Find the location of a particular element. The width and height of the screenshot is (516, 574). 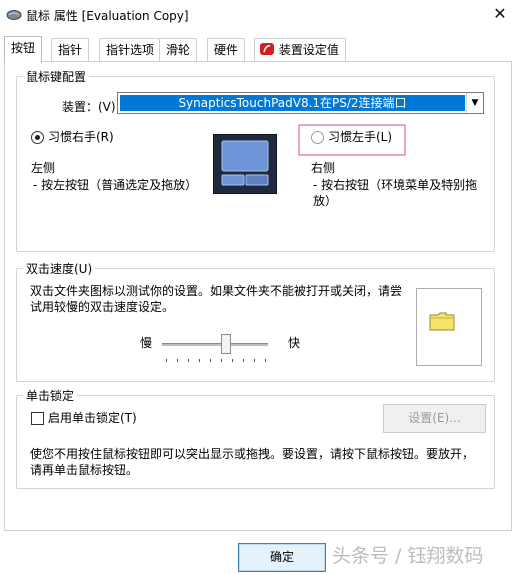

close-icon: ✕ is located at coordinates (500, 13).